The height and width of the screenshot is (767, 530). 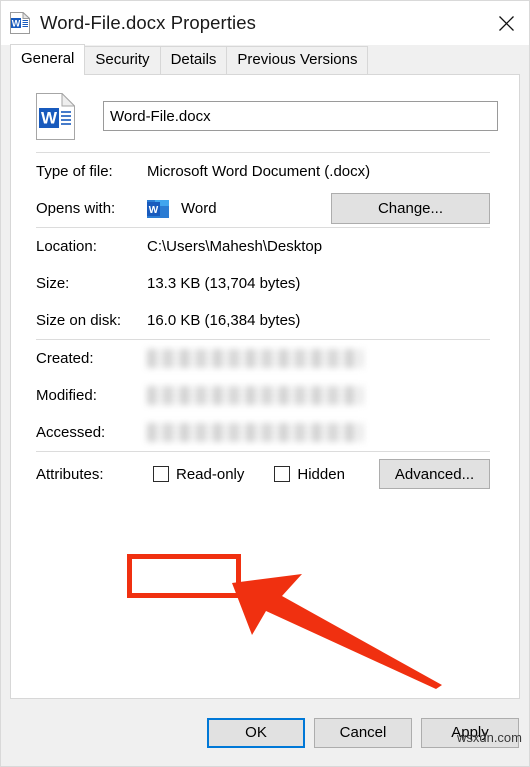 What do you see at coordinates (122, 60) in the screenshot?
I see `tab-security: Security` at bounding box center [122, 60].